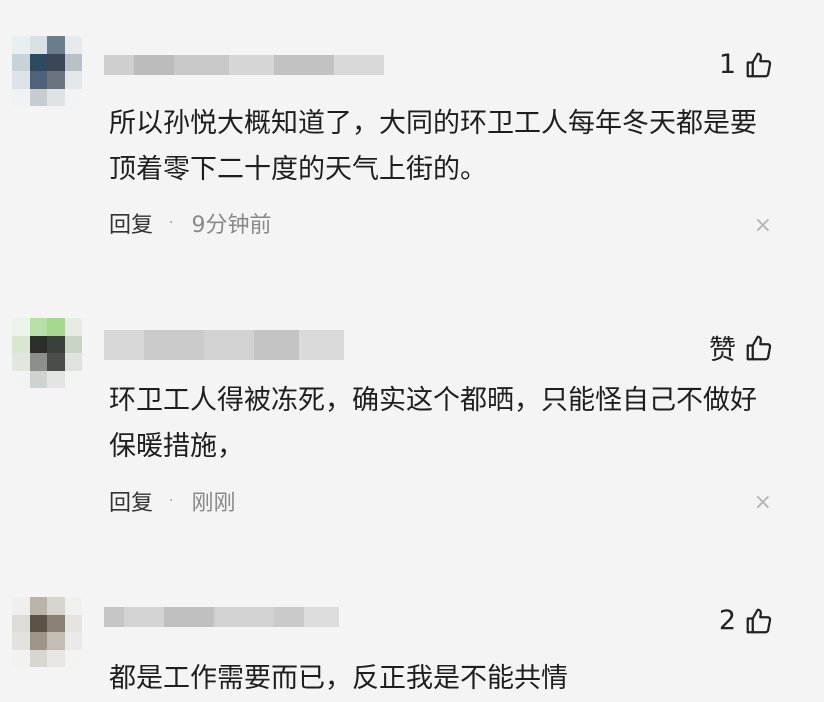 This screenshot has width=824, height=702. Describe the element at coordinates (47, 632) in the screenshot. I see `avatar` at that location.